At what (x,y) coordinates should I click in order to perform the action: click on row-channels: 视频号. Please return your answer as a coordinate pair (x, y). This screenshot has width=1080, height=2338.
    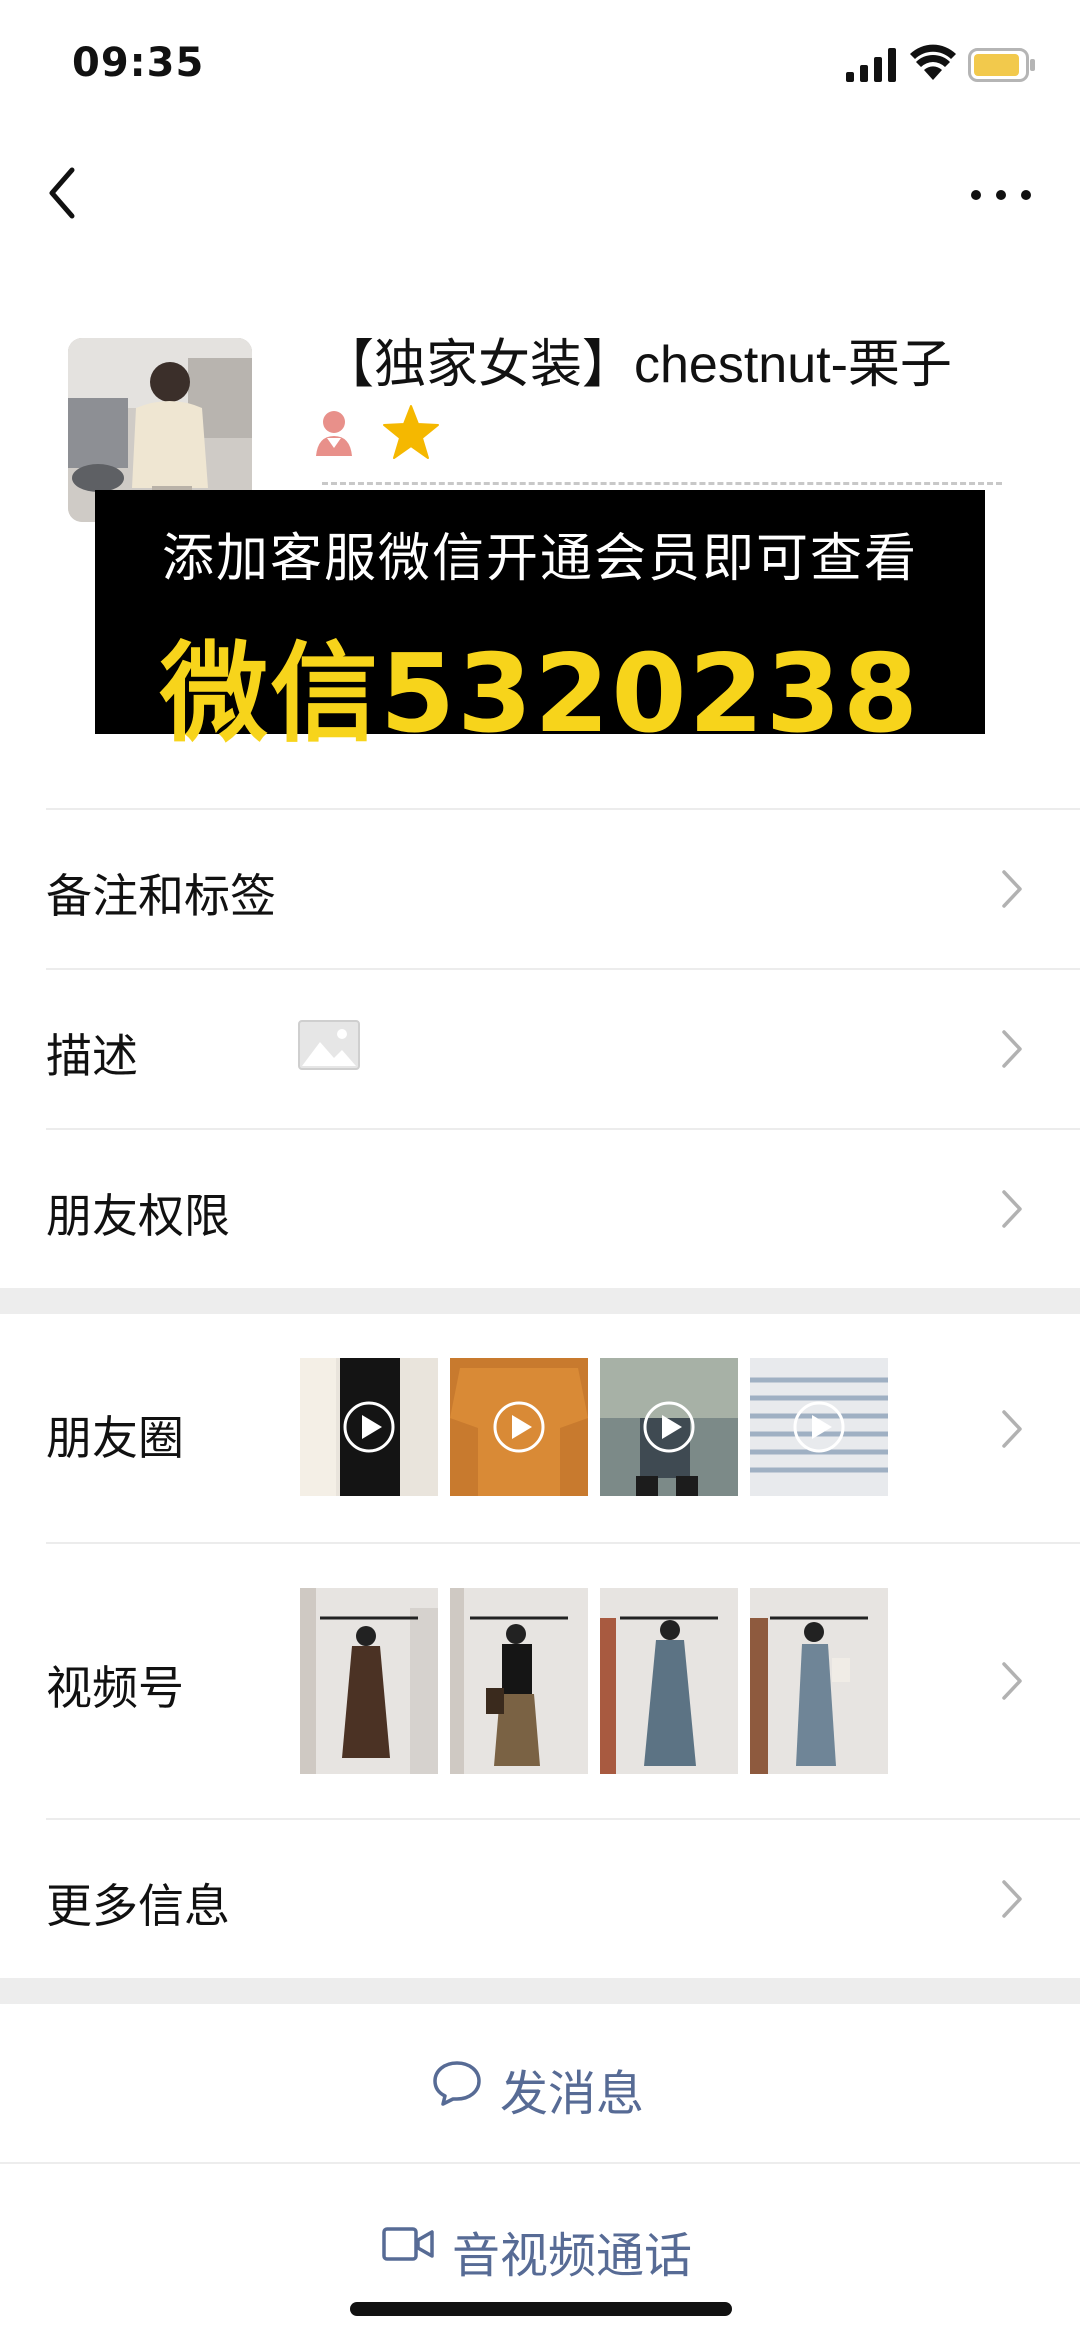
    Looking at the image, I should click on (540, 1680).